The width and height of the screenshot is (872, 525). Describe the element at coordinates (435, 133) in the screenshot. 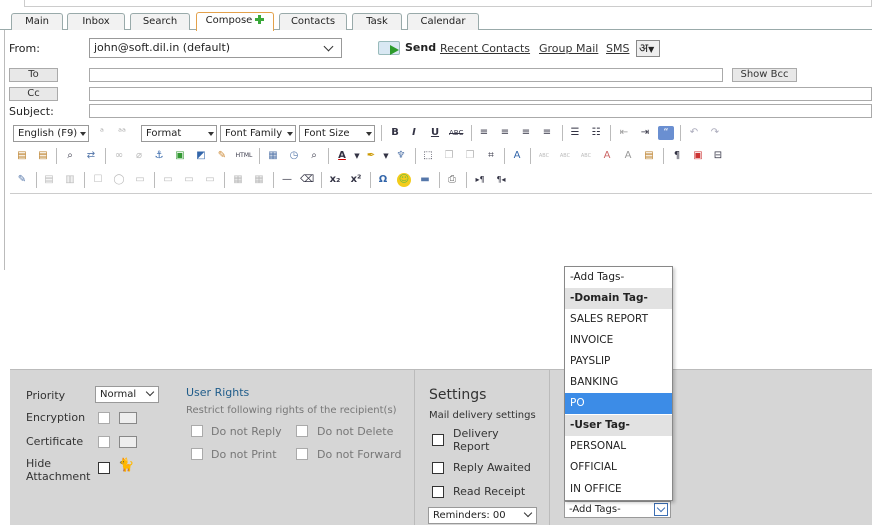

I see `underline-button: U` at that location.